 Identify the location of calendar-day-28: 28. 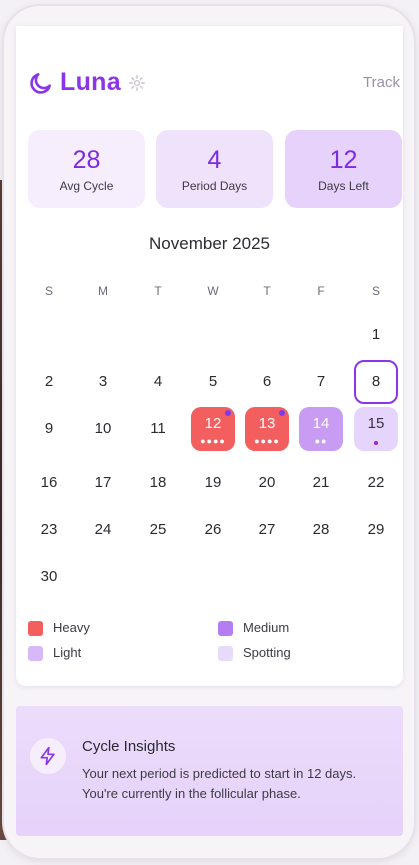
(321, 530).